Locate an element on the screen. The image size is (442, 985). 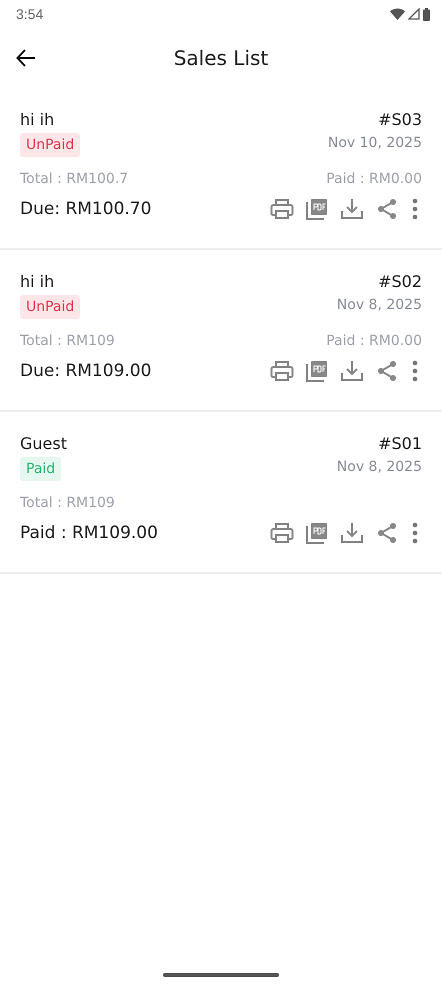
sale-number: #S02 is located at coordinates (400, 281).